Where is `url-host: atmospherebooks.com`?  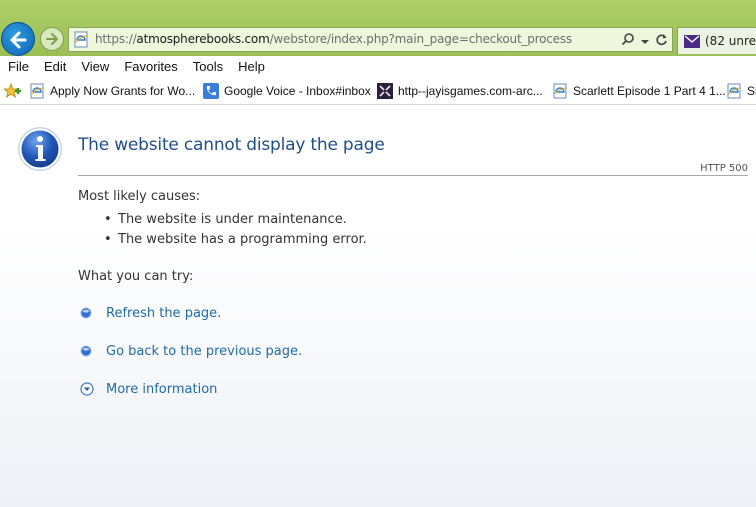
url-host: atmospherebooks.com is located at coordinates (203, 39).